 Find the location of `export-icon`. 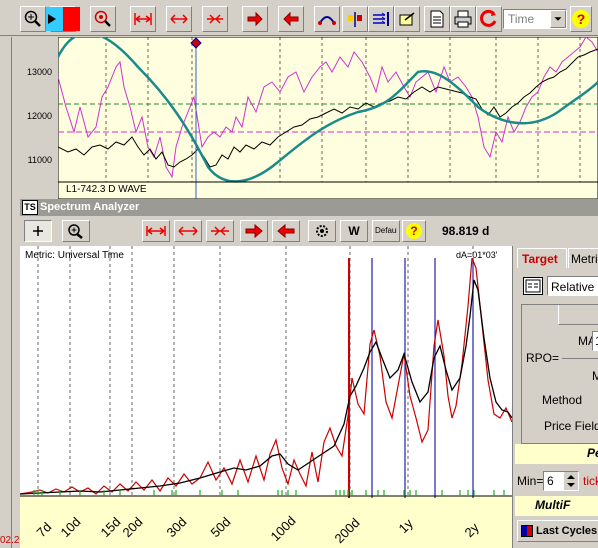

export-icon is located at coordinates (407, 19).